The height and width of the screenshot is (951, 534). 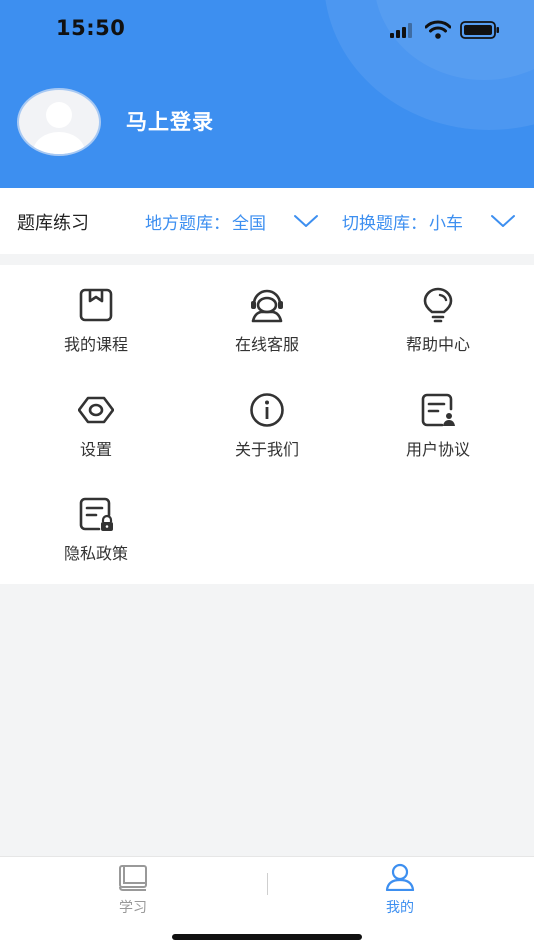 What do you see at coordinates (438, 29) in the screenshot?
I see `wifi-icon` at bounding box center [438, 29].